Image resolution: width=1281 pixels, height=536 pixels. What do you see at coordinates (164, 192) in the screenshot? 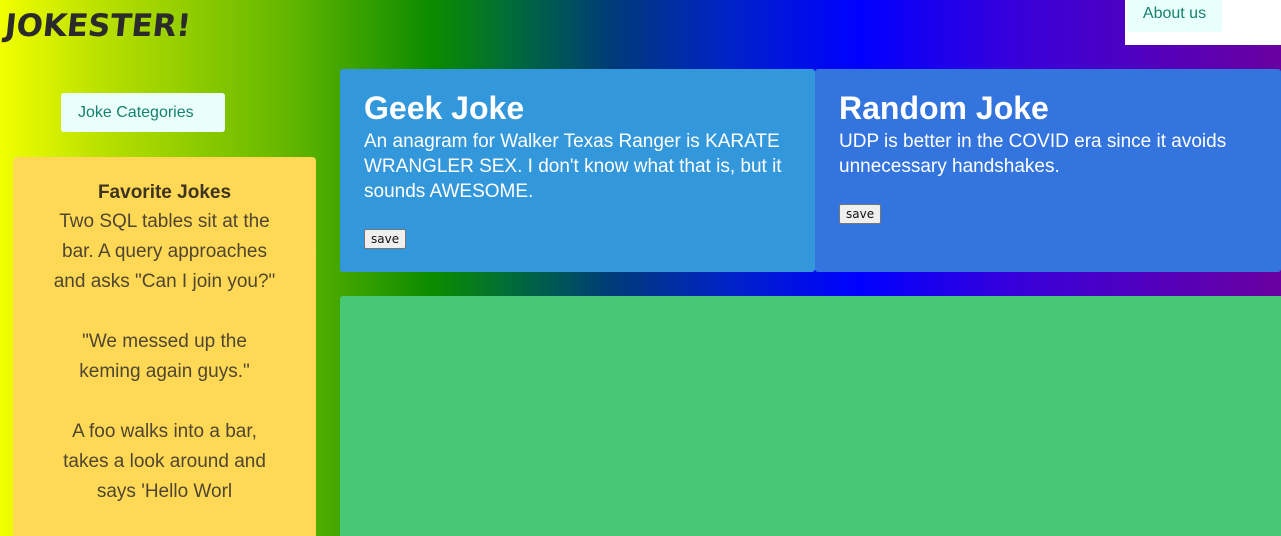
I see `favorite-jokes-title: Favorite Jokes` at bounding box center [164, 192].